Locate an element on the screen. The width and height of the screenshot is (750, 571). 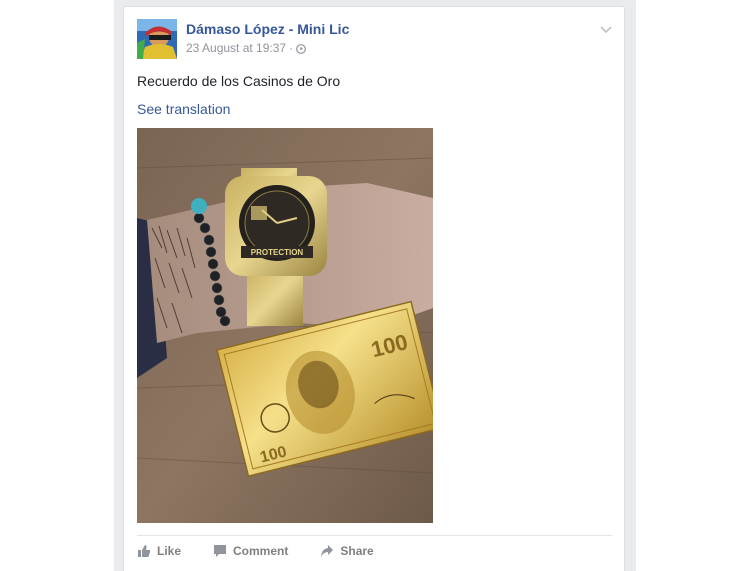
share-button: Share is located at coordinates (347, 551).